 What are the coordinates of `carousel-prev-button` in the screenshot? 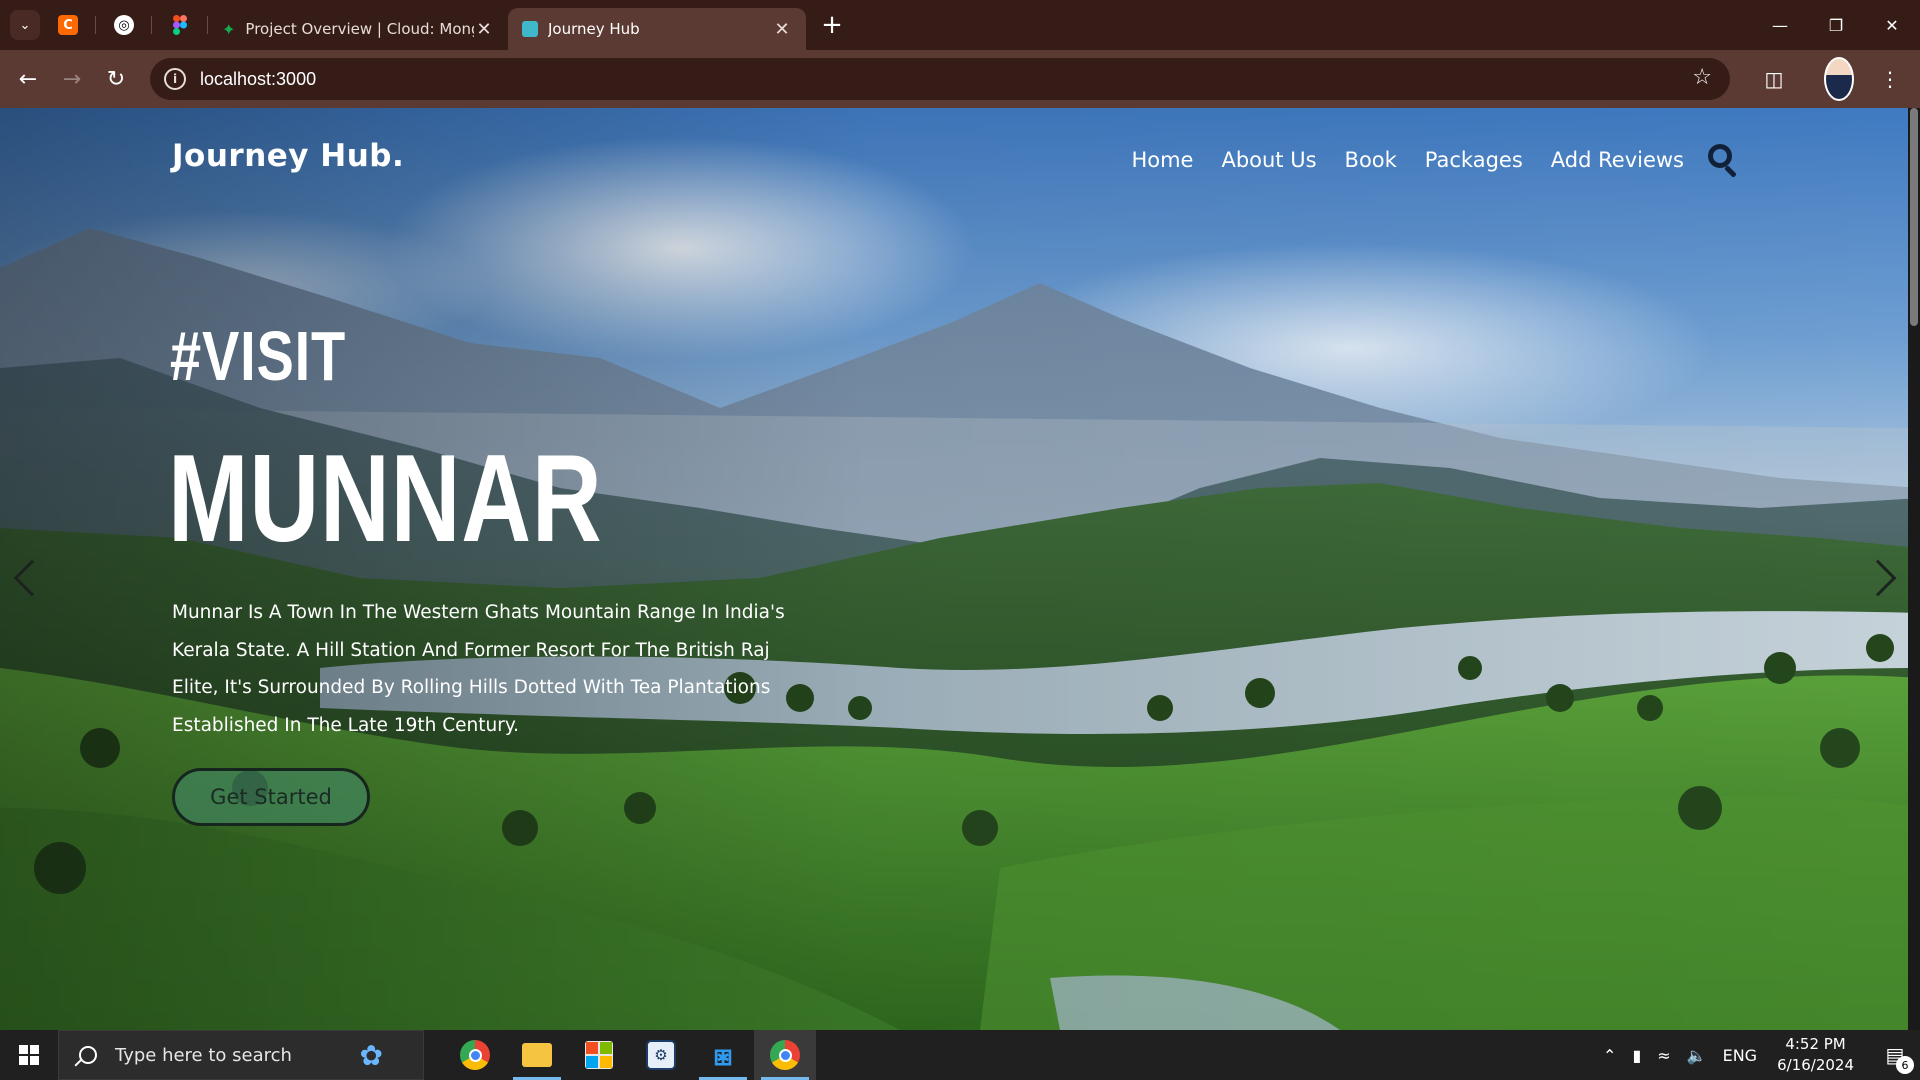 It's located at (32, 578).